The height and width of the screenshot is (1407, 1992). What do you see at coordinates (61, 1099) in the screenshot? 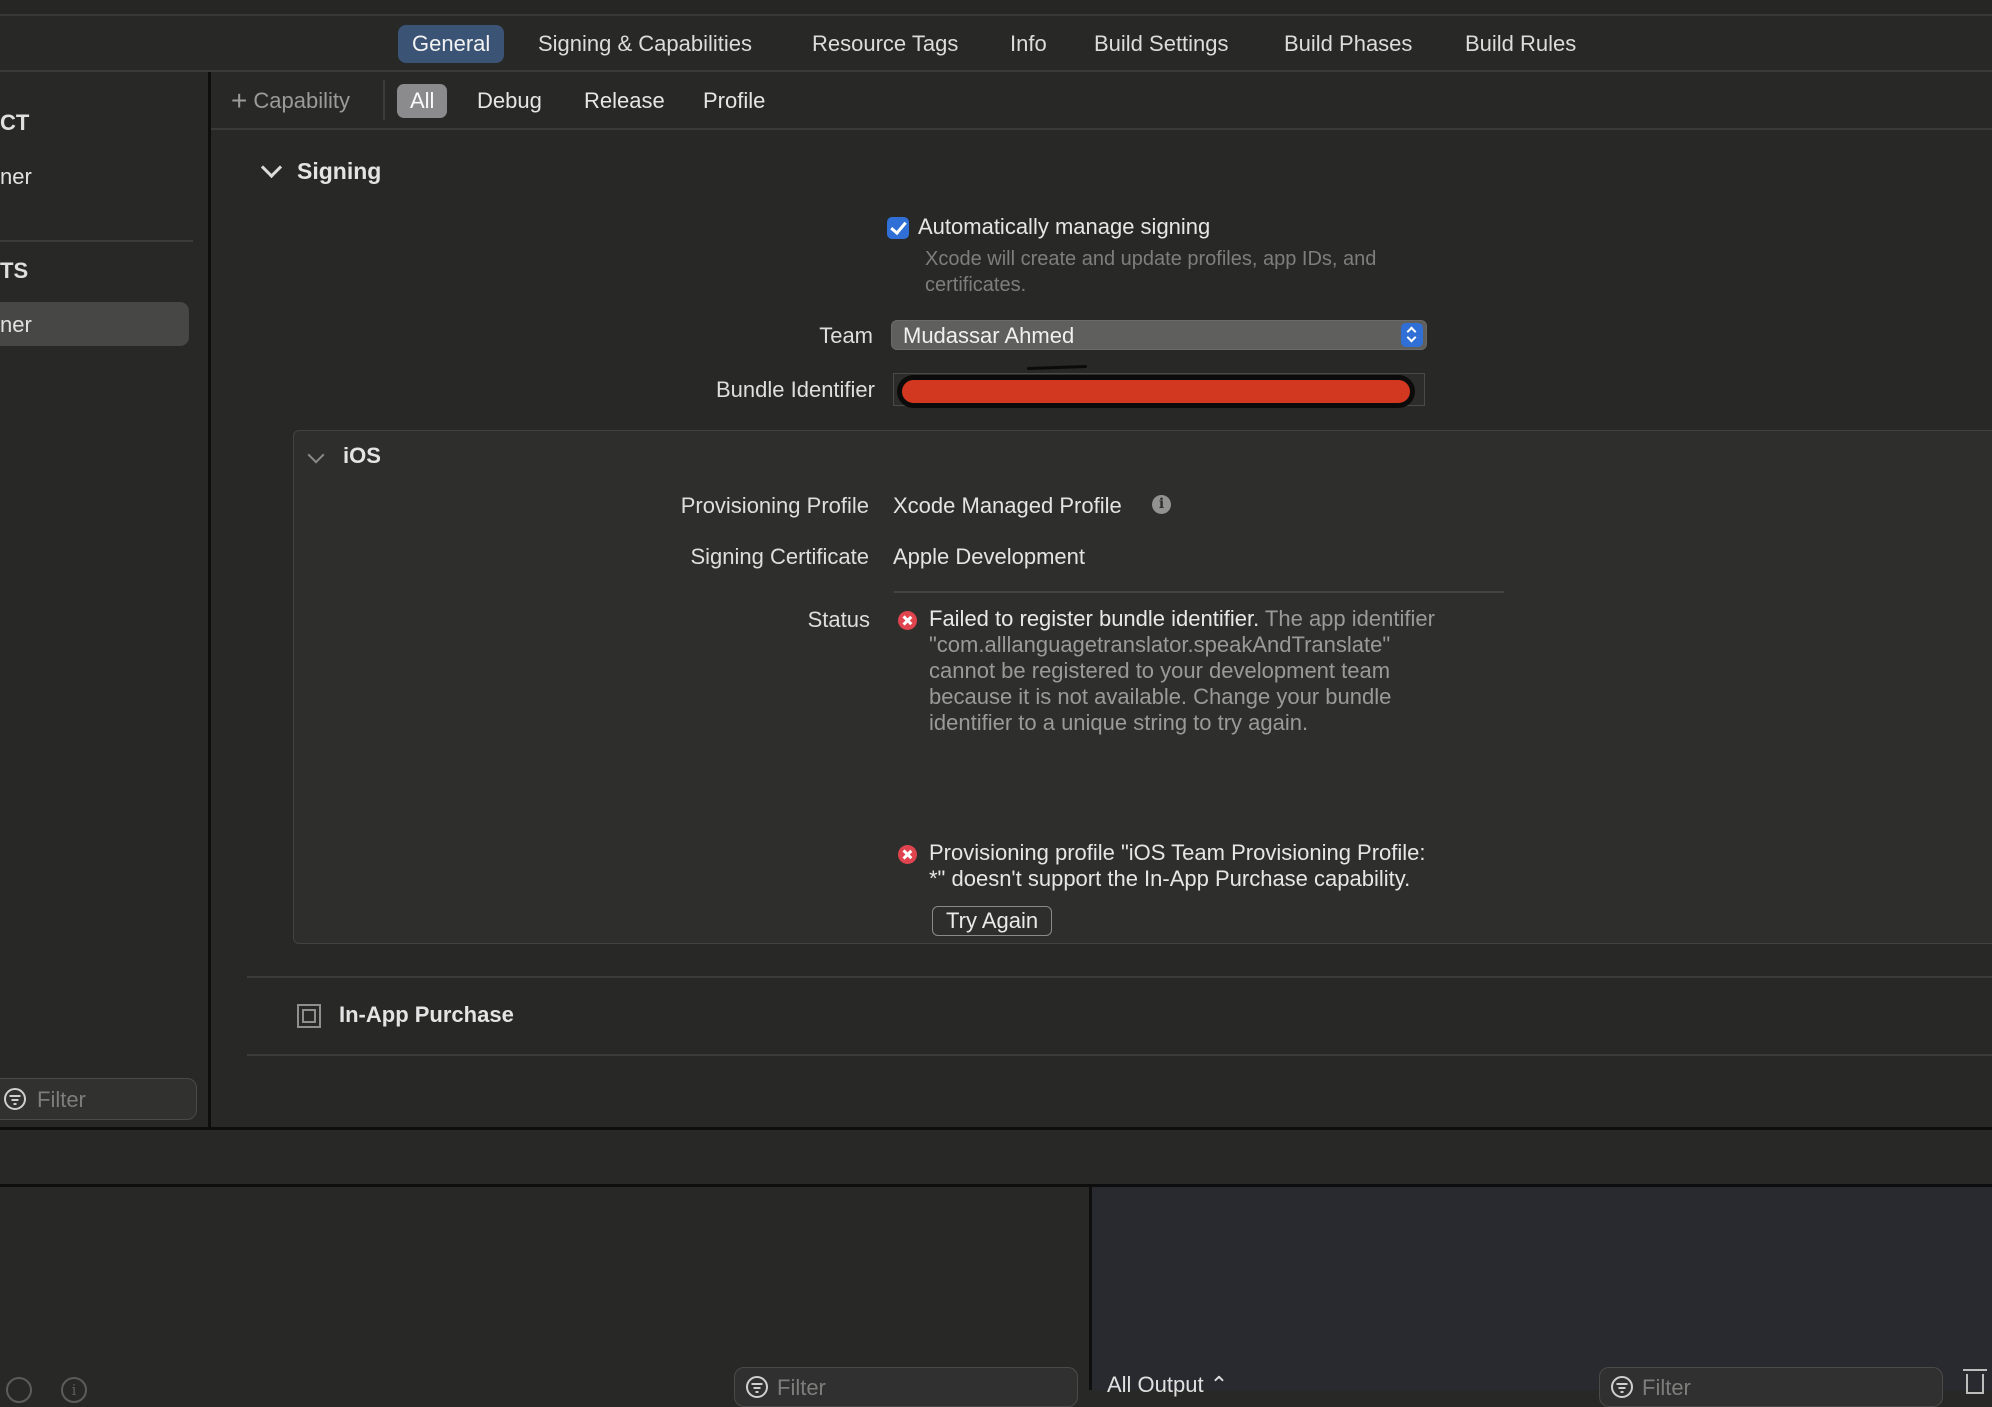
I see `sidebar-filter-placeholder: Filter` at bounding box center [61, 1099].